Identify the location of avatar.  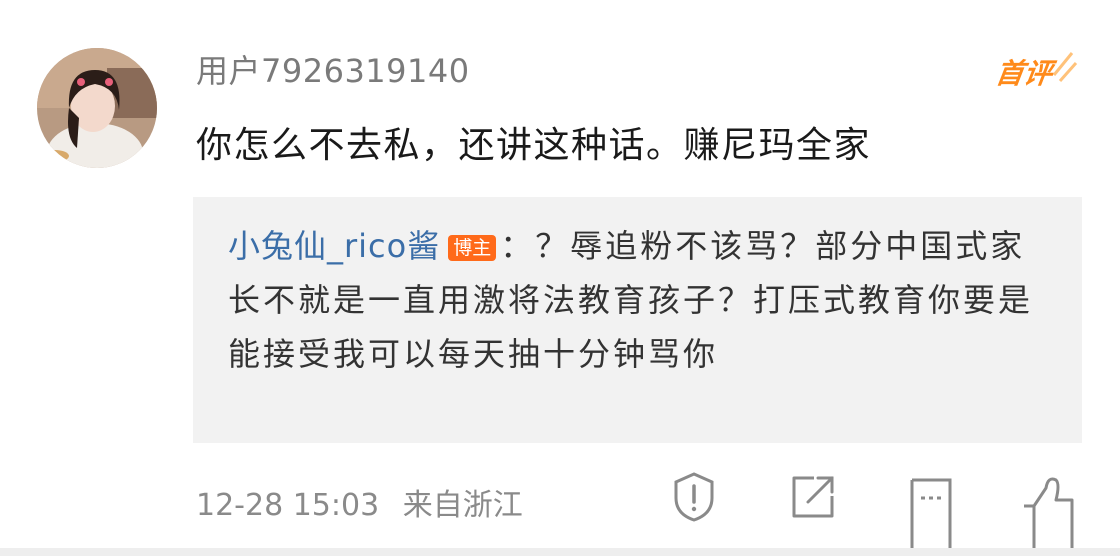
(97, 108).